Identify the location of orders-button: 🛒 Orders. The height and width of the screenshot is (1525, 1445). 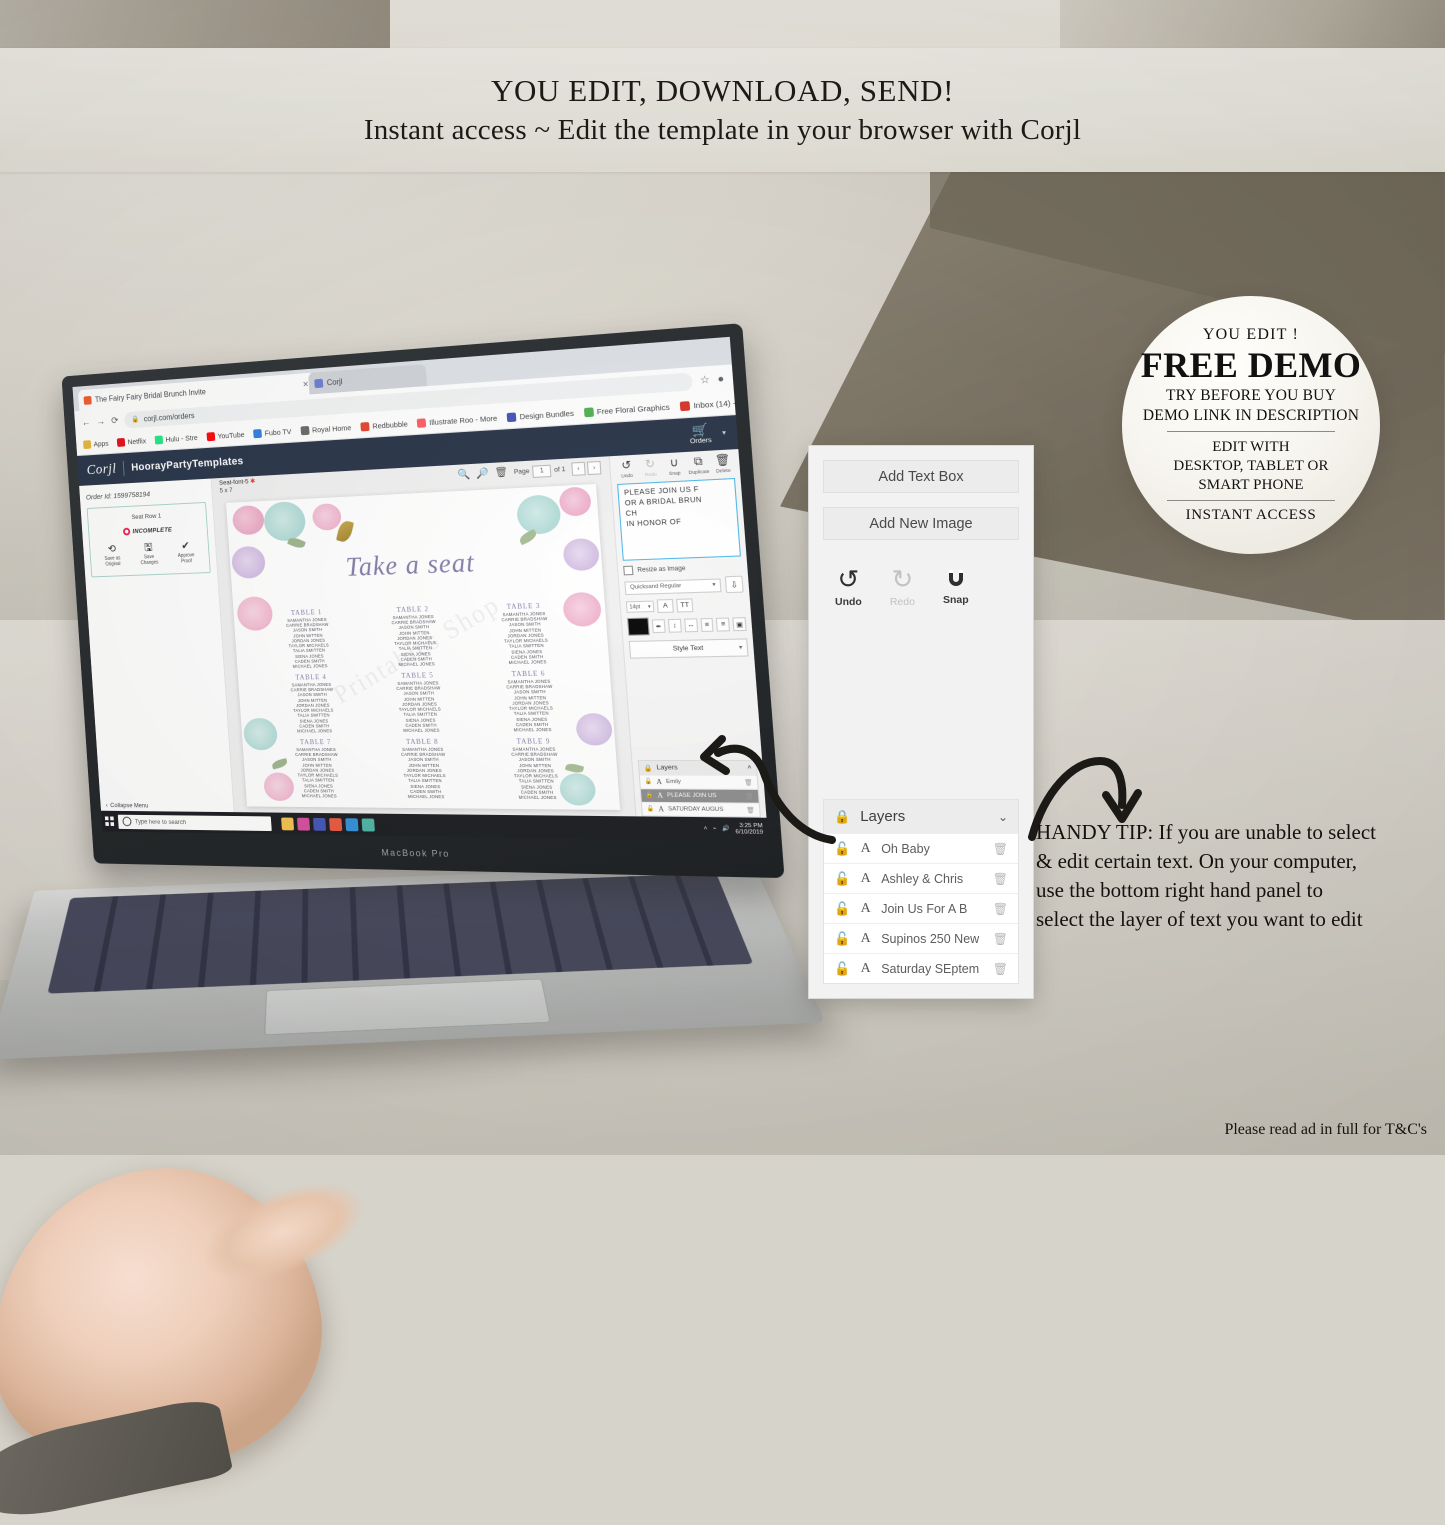
(700, 433).